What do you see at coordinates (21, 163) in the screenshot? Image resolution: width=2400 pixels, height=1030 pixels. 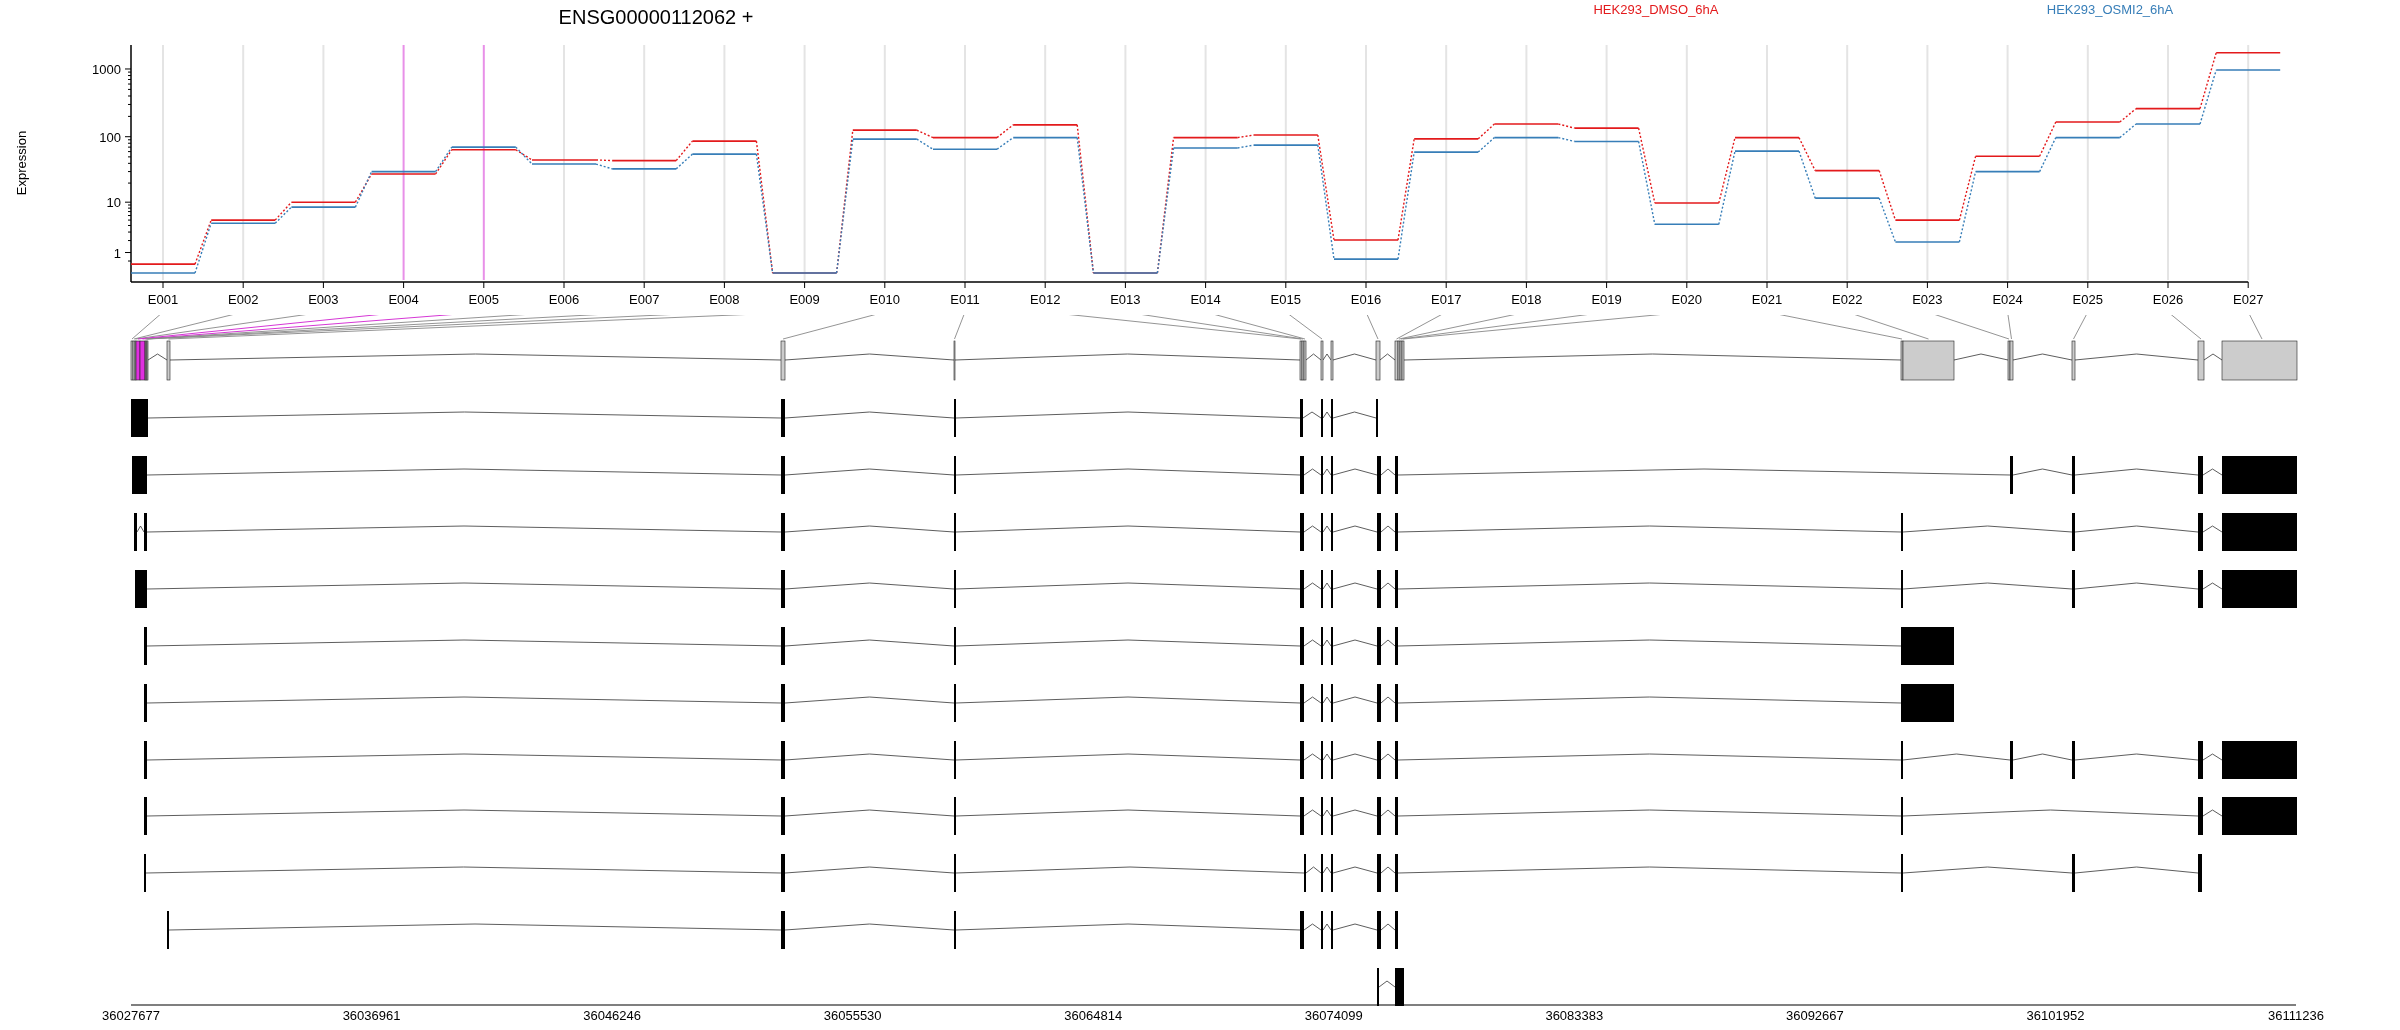 I see `axis-title: Expression` at bounding box center [21, 163].